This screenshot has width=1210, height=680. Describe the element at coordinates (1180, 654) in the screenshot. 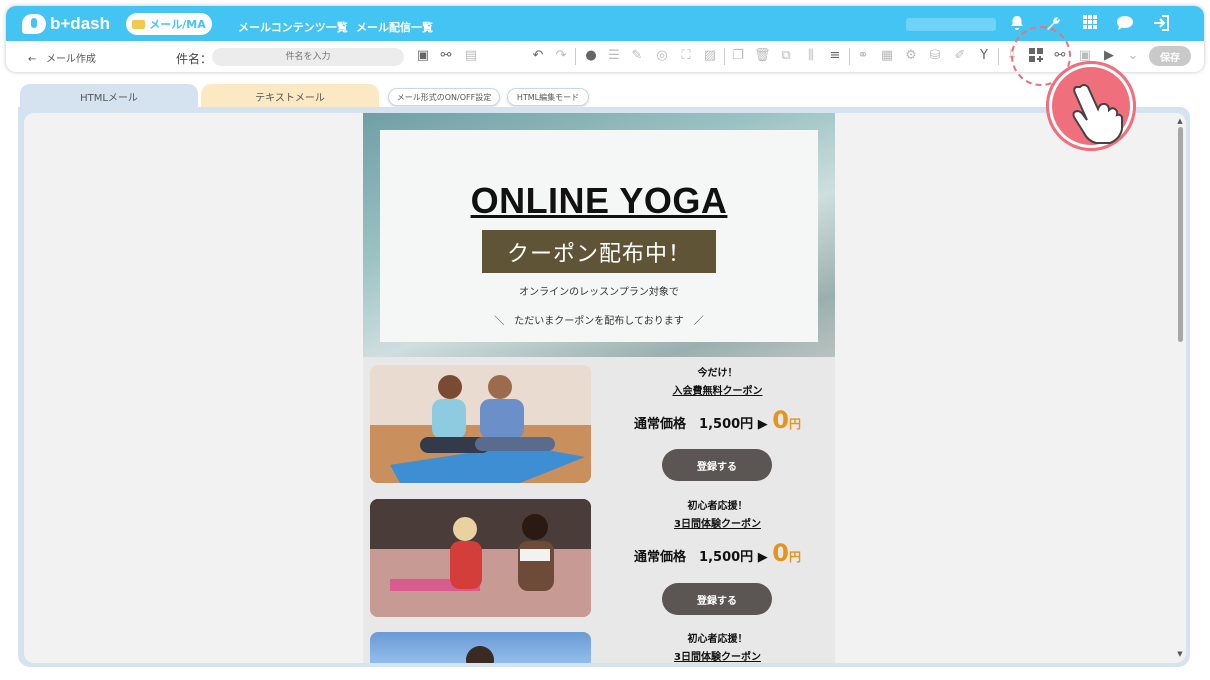

I see `scroll-down-icon: ▼` at that location.